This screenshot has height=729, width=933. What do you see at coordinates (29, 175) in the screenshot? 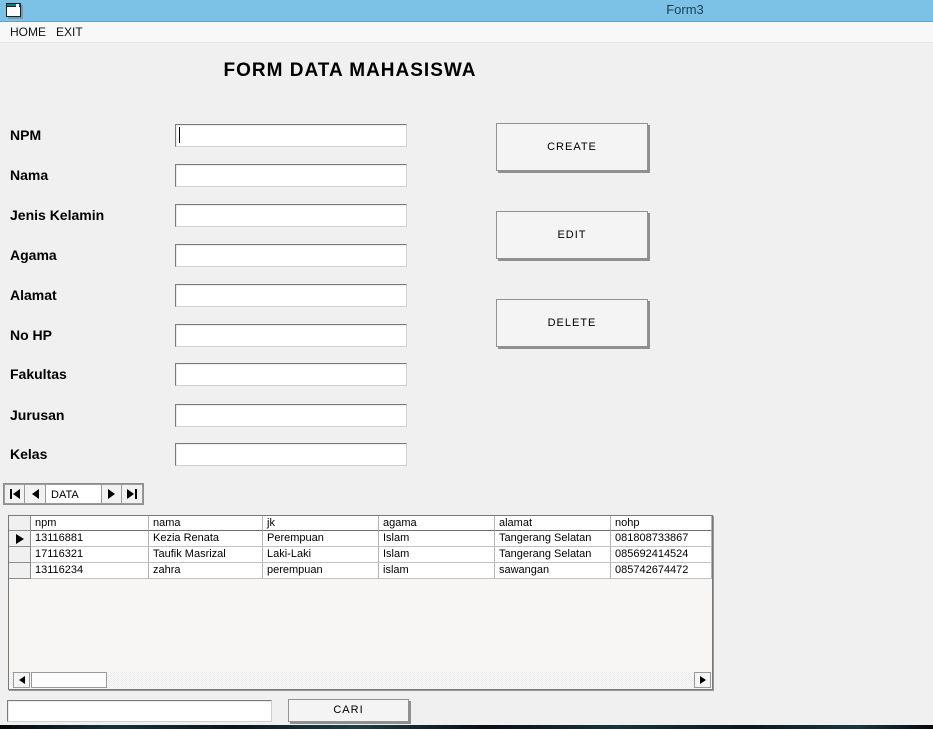
I see `field-label-nama: Nama` at bounding box center [29, 175].